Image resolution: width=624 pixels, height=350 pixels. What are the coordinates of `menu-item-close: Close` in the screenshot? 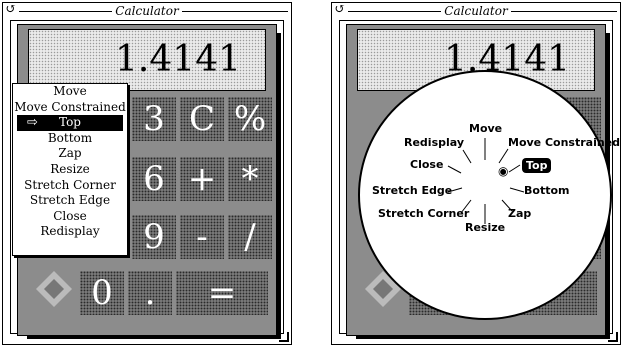 It's located at (70, 217).